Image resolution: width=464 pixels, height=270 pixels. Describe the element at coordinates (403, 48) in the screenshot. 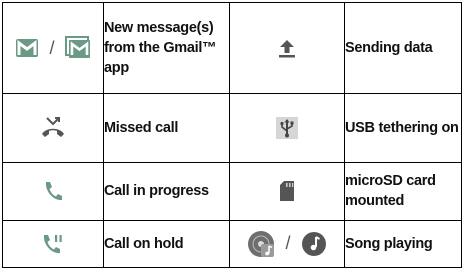

I see `description-cell: Sending data` at that location.